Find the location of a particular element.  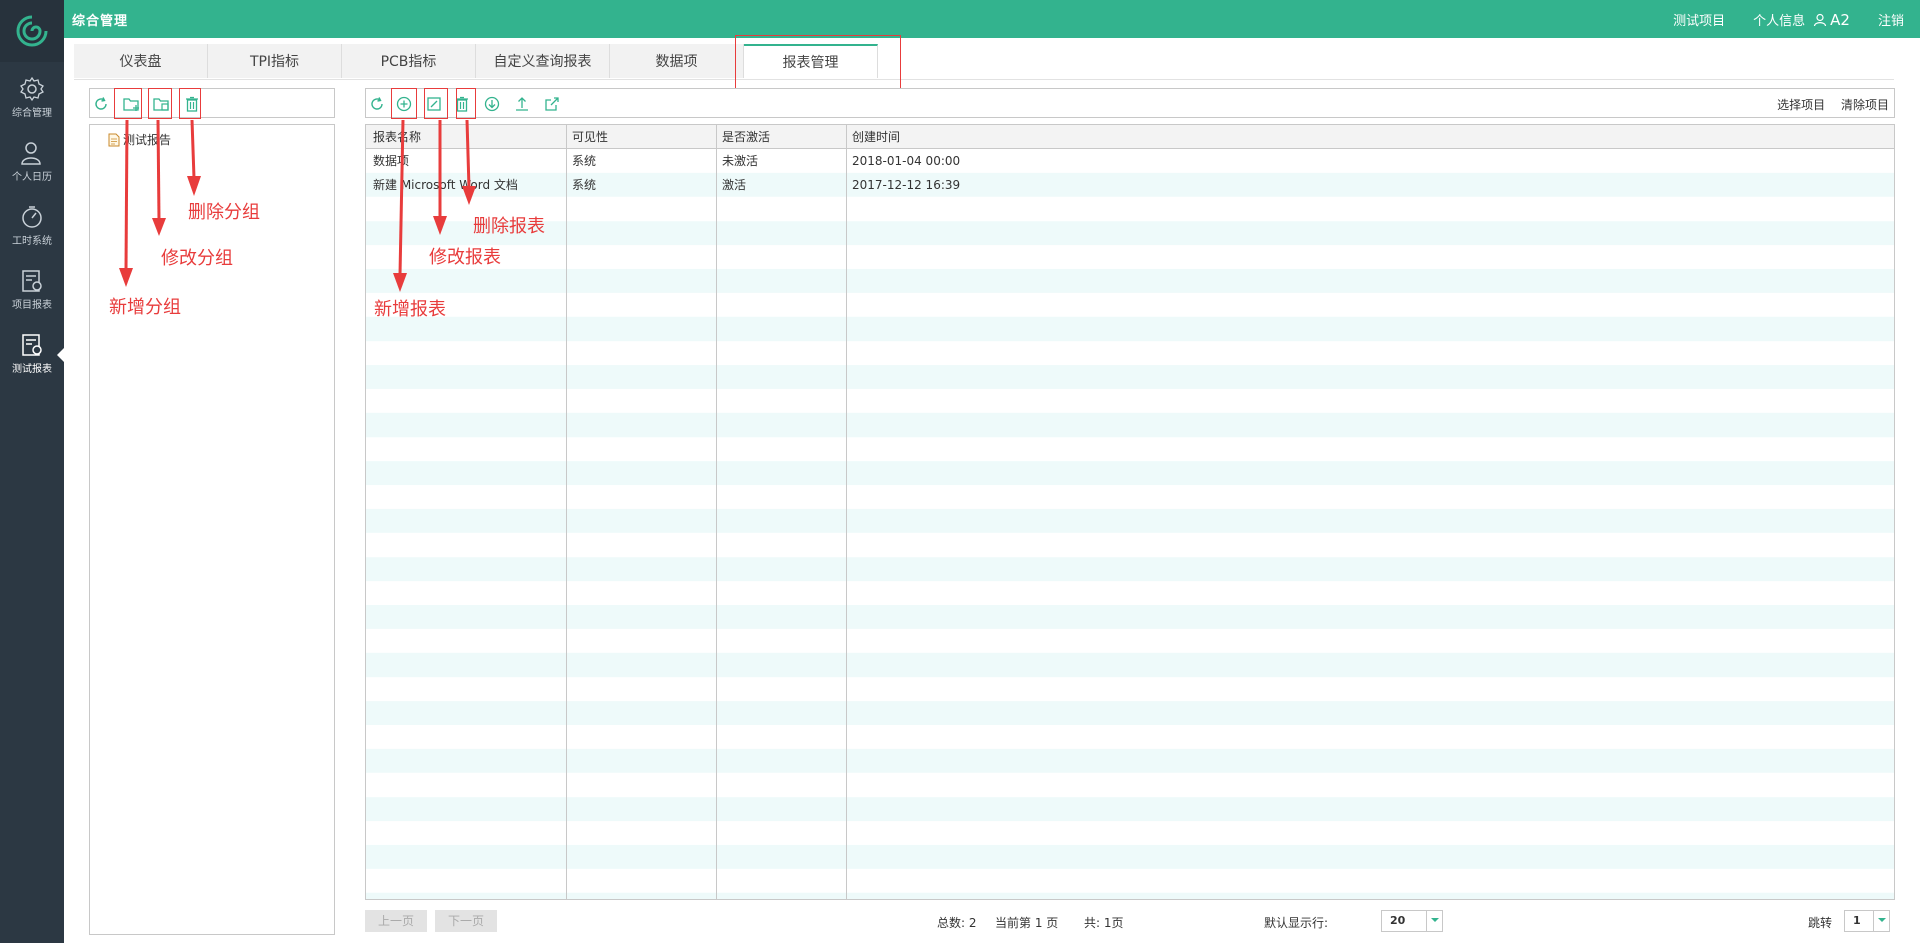

nav-label: 工时系统 is located at coordinates (32, 241).